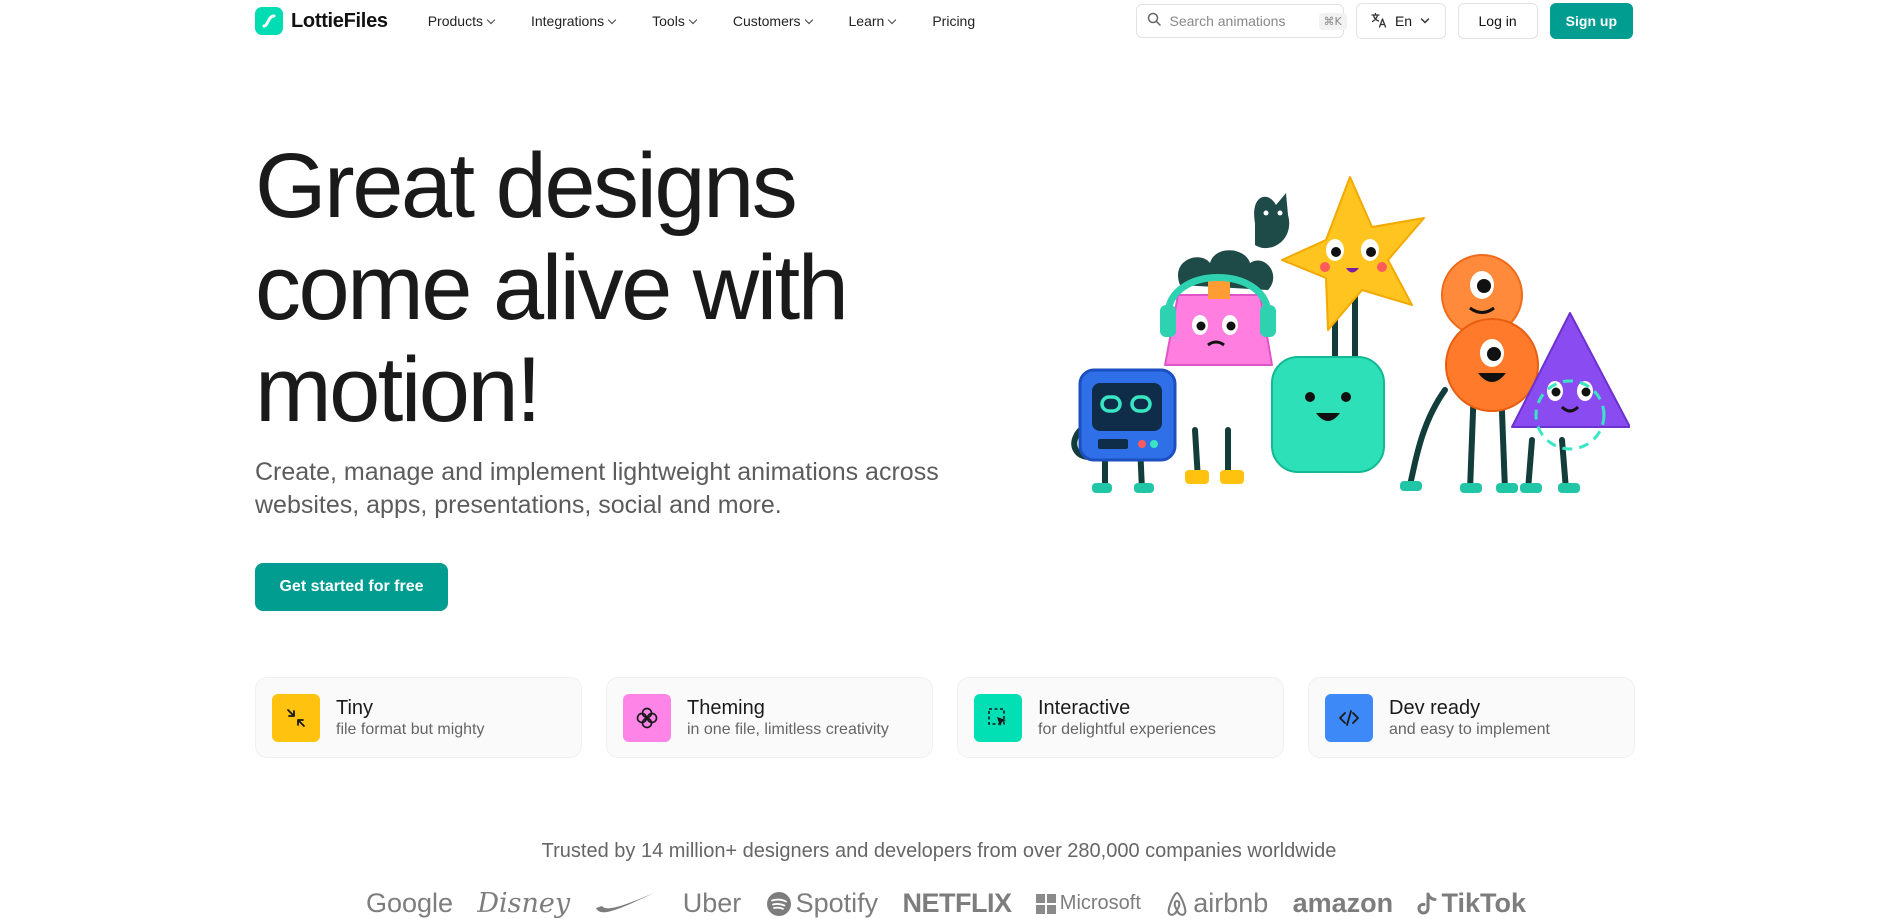  What do you see at coordinates (1154, 21) in the screenshot?
I see `search-icon` at bounding box center [1154, 21].